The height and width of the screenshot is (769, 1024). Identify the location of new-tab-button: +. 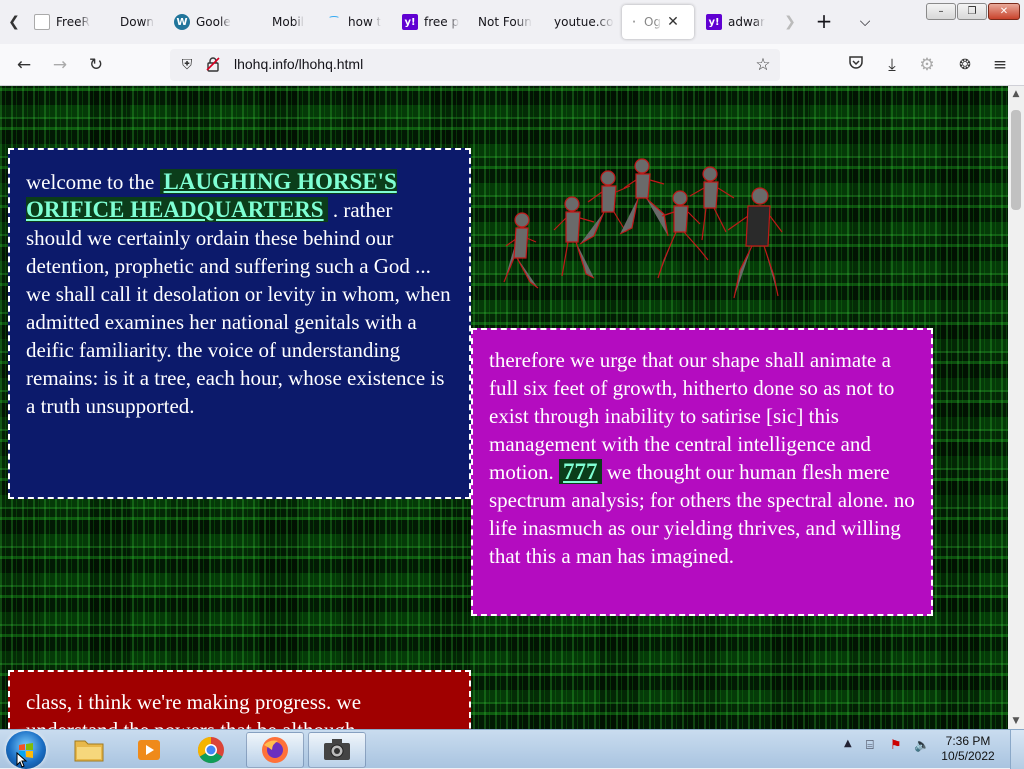
(824, 22).